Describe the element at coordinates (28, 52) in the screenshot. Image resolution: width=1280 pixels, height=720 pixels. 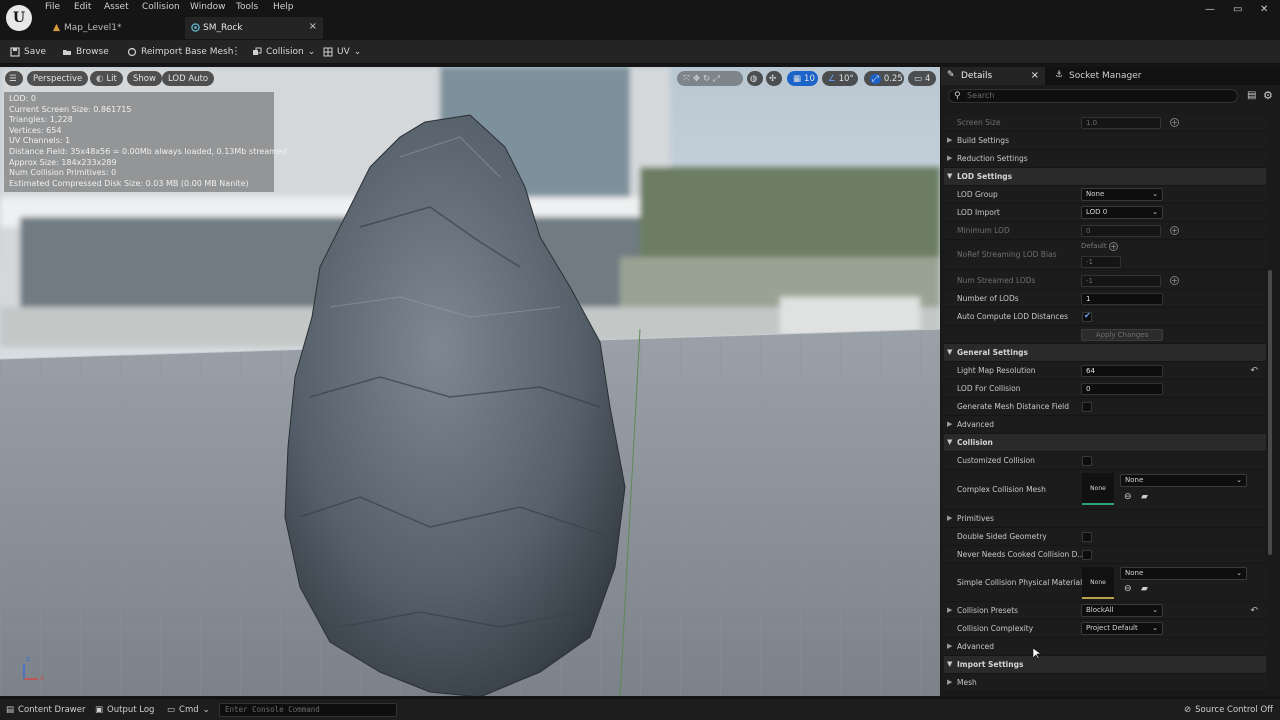
I see `save-button: Save` at that location.